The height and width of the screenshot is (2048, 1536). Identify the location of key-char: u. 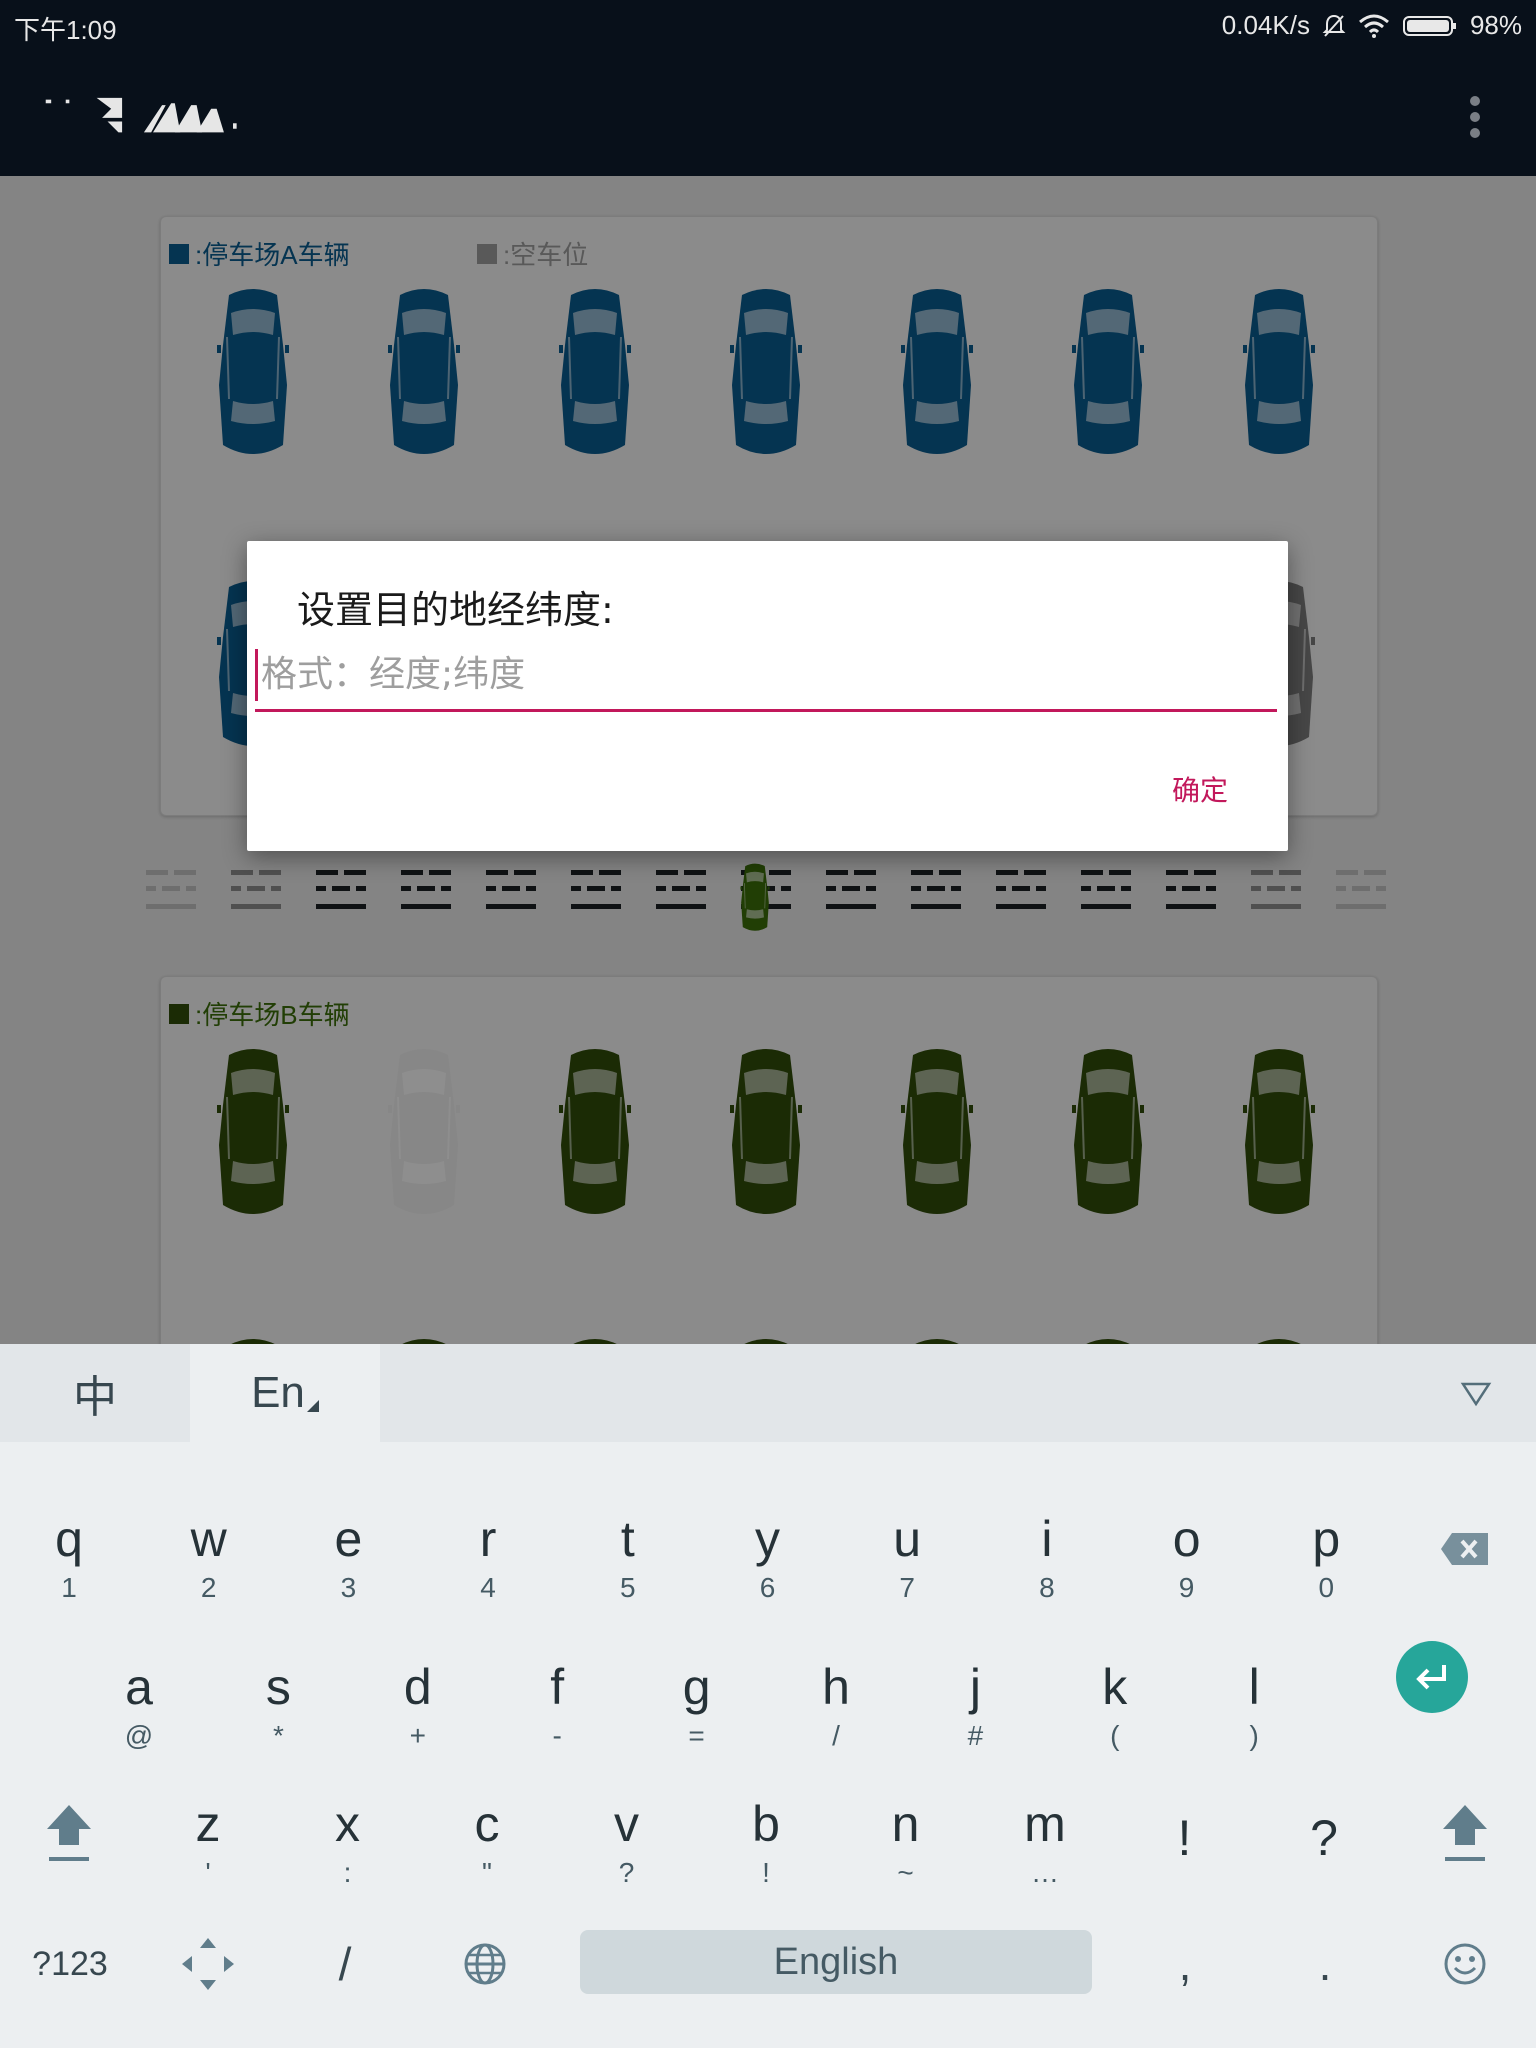
(907, 1539).